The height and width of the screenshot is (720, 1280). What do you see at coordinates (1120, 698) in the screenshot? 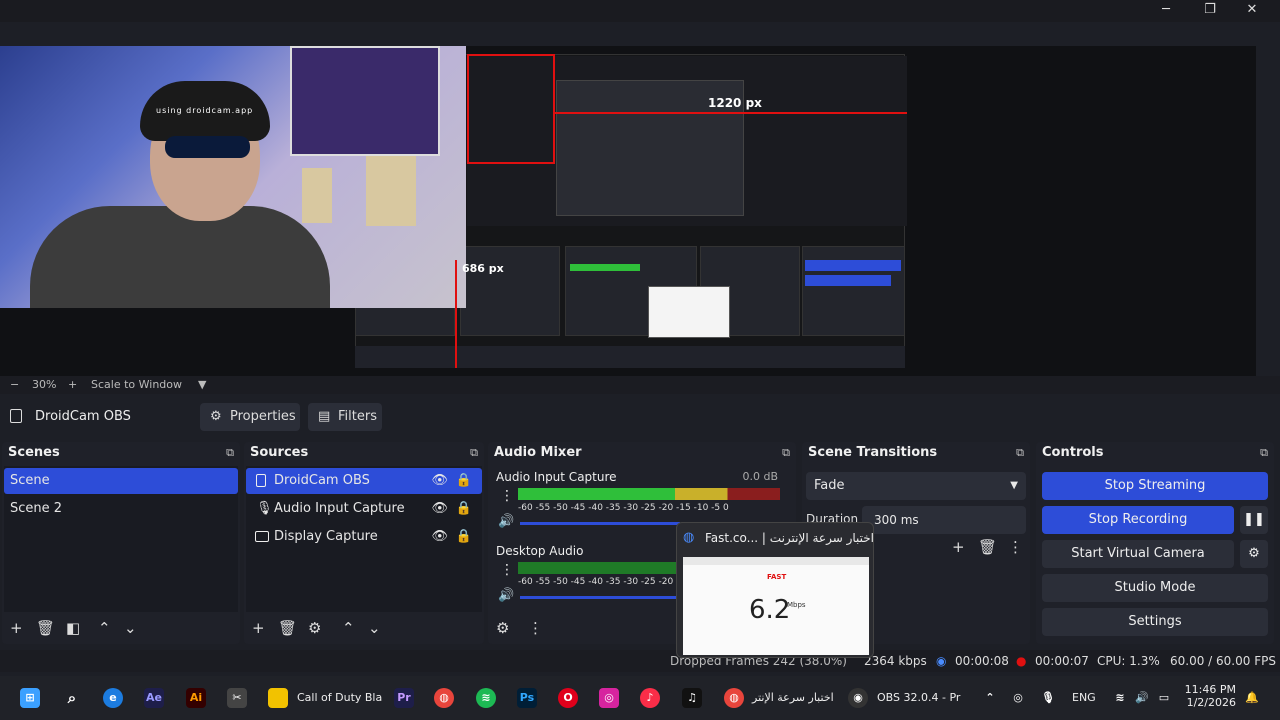
I see `wifi-icon: ≋` at bounding box center [1120, 698].